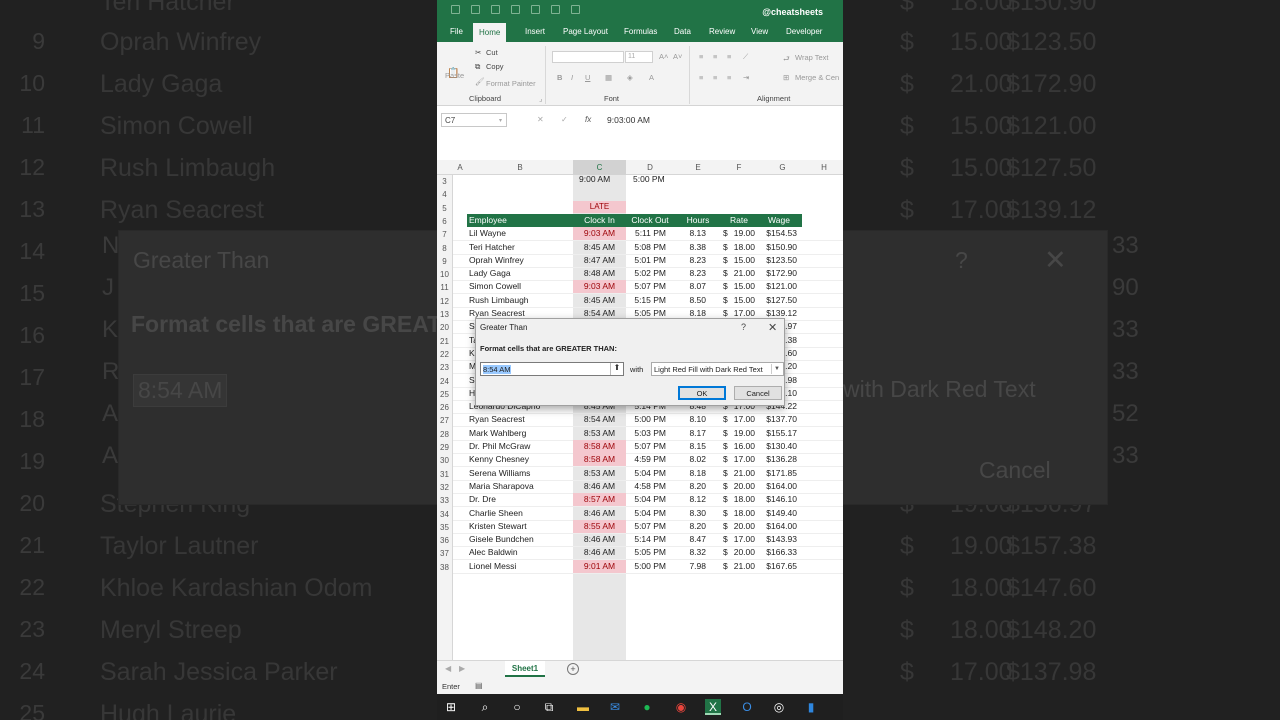 Image resolution: width=1280 pixels, height=720 pixels. I want to click on align-right-icon: ≡, so click(729, 77).